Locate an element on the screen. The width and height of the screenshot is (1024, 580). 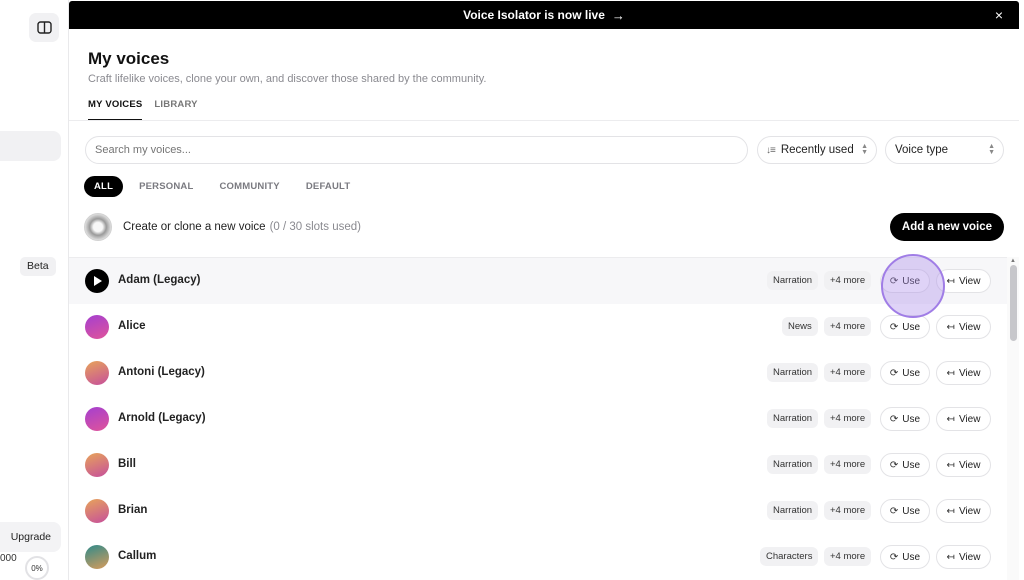
voice-row: Bill +4 more Narration ⟳ Use ↤ View is located at coordinates (538, 465).